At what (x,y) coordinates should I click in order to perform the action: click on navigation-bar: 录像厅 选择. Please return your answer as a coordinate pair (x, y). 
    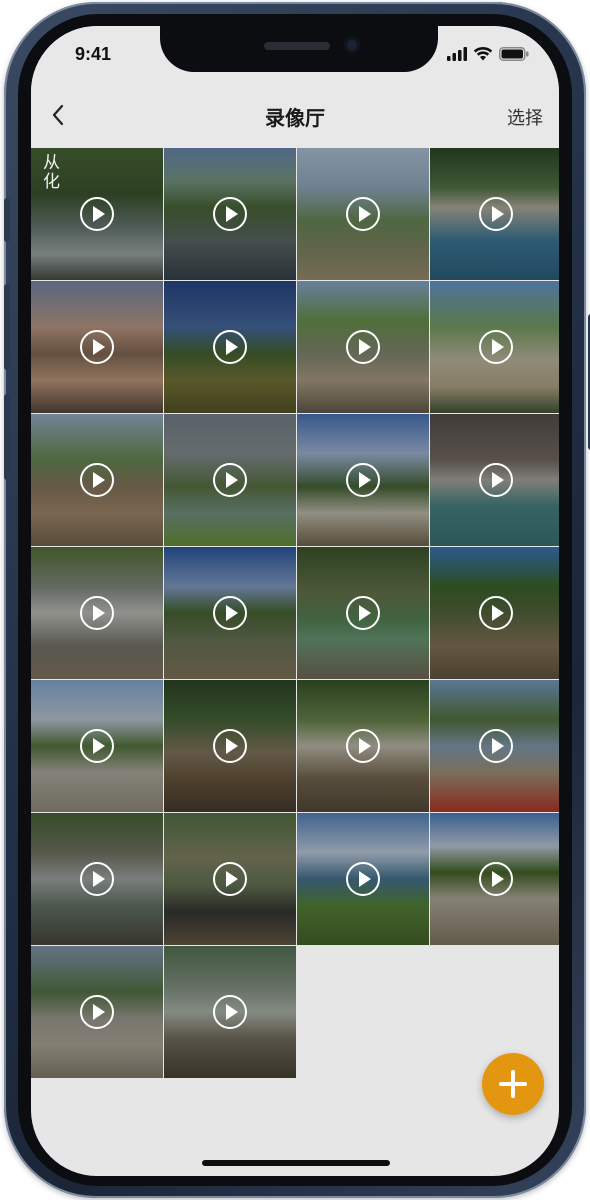
    Looking at the image, I should click on (295, 115).